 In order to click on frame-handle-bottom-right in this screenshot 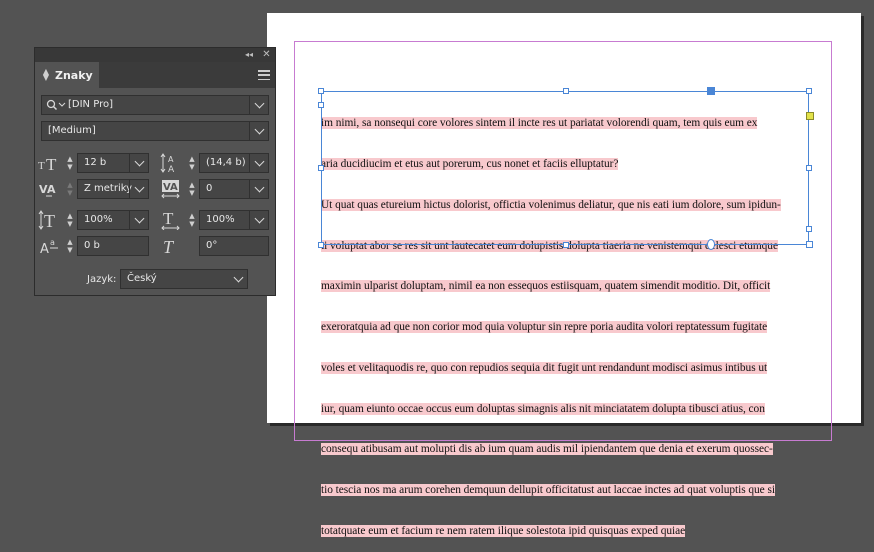, I will do `click(809, 244)`.